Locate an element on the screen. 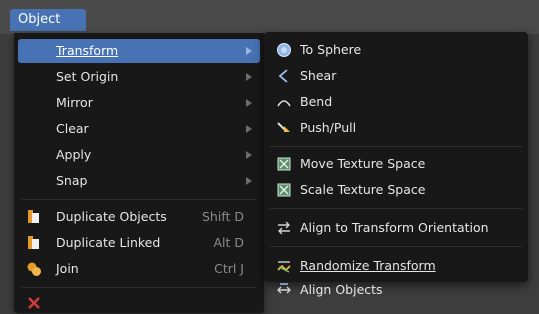  menu-item-label: Transform is located at coordinates (87, 50).